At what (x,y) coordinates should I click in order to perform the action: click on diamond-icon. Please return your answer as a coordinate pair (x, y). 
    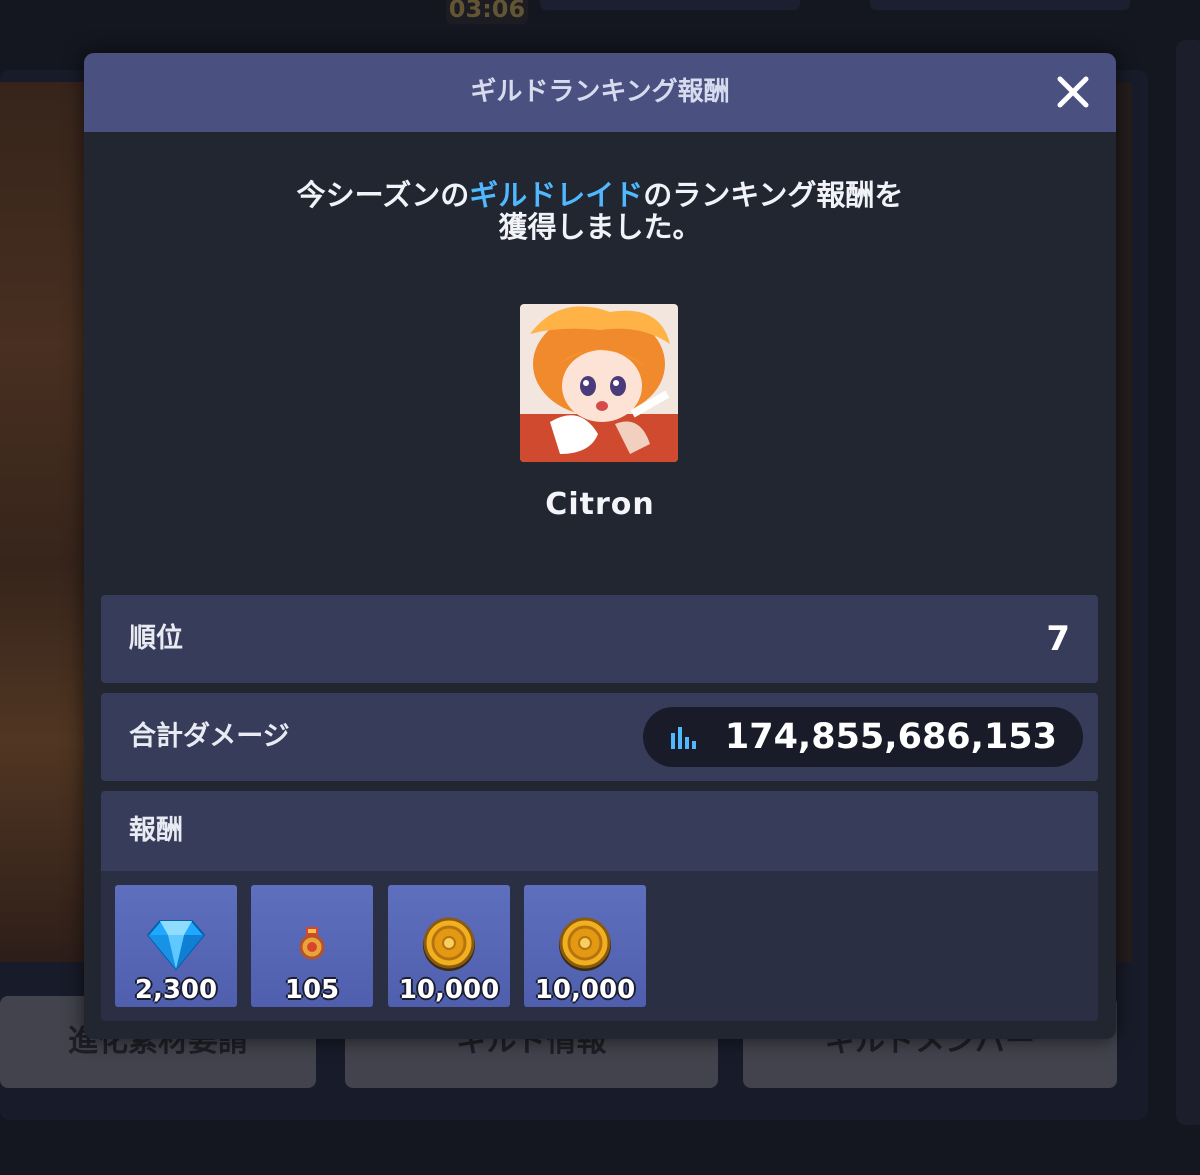
    Looking at the image, I should click on (176, 945).